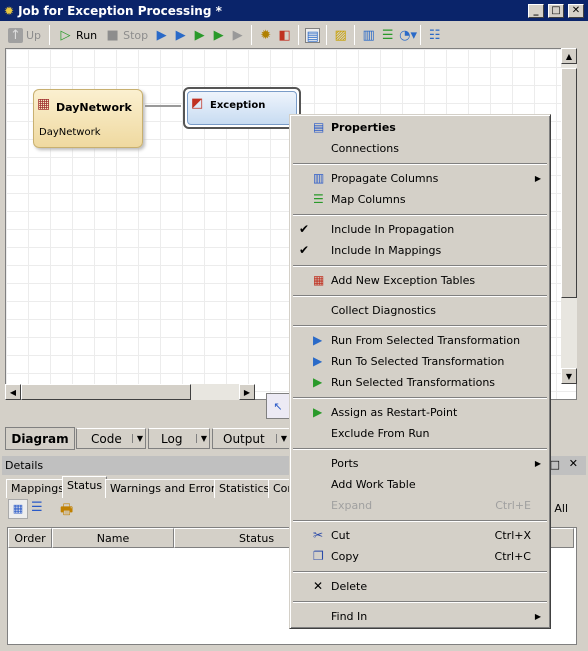 This screenshot has width=588, height=651. I want to click on menu-item-collect-diagnostics: Collect Diagnostics, so click(420, 310).